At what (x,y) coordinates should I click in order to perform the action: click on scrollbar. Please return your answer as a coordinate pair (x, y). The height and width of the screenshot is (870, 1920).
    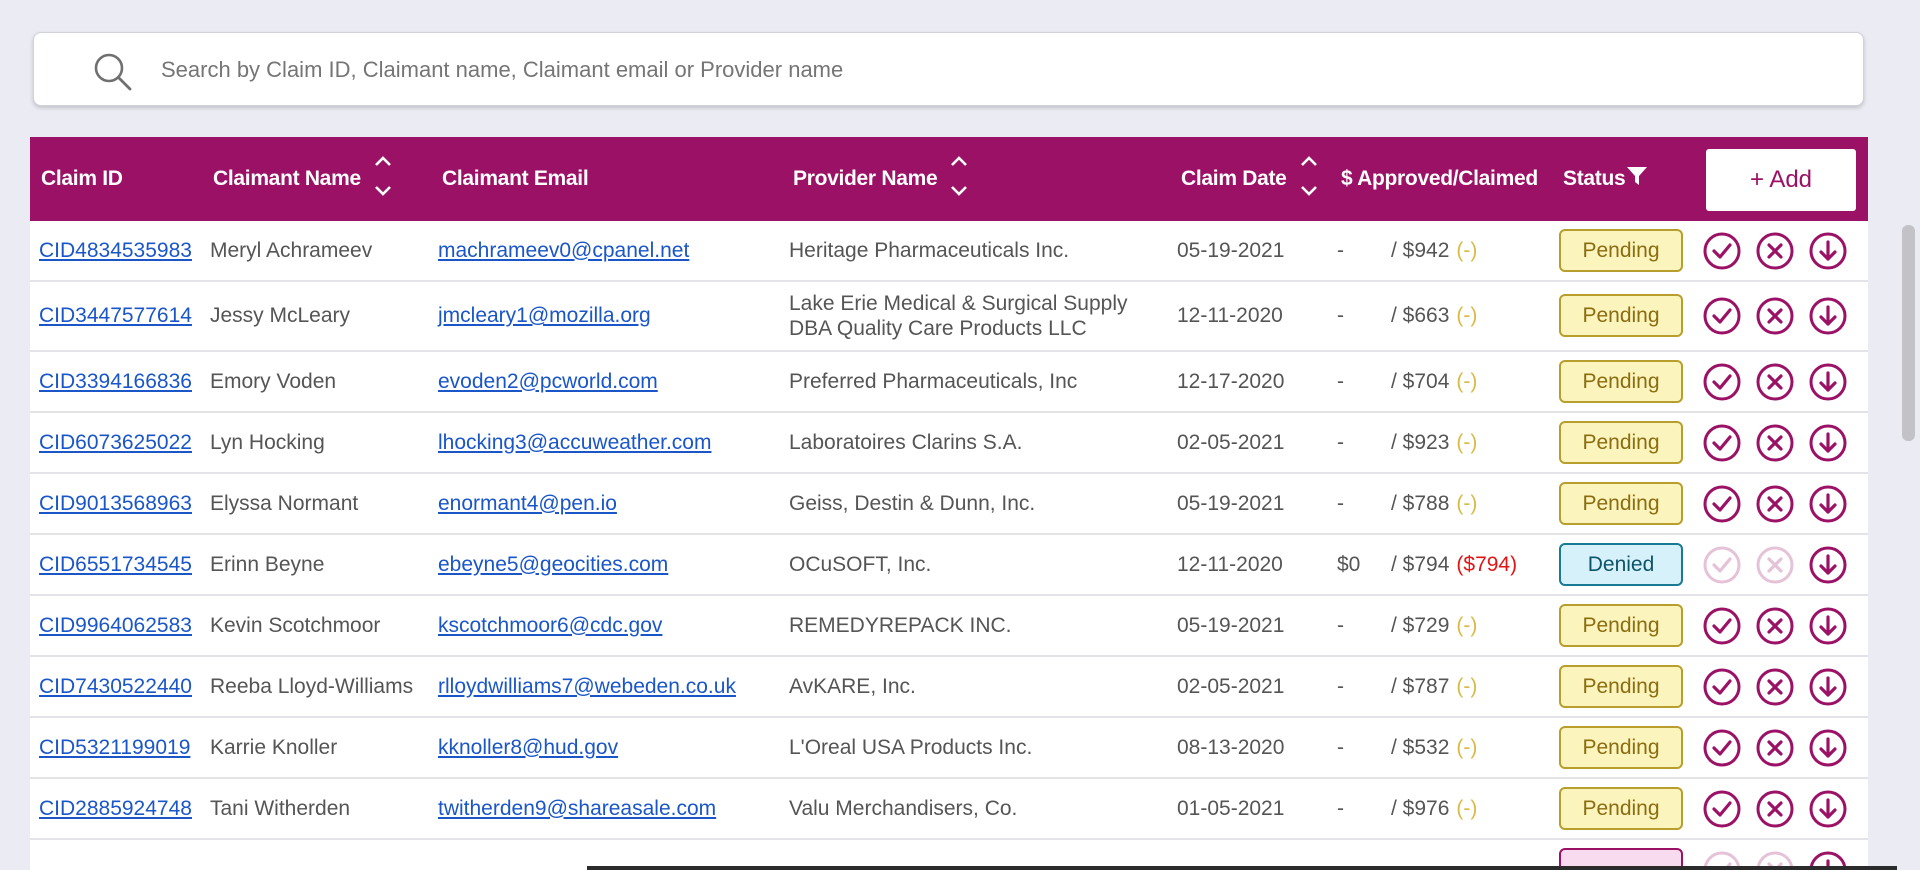
    Looking at the image, I should click on (1908, 435).